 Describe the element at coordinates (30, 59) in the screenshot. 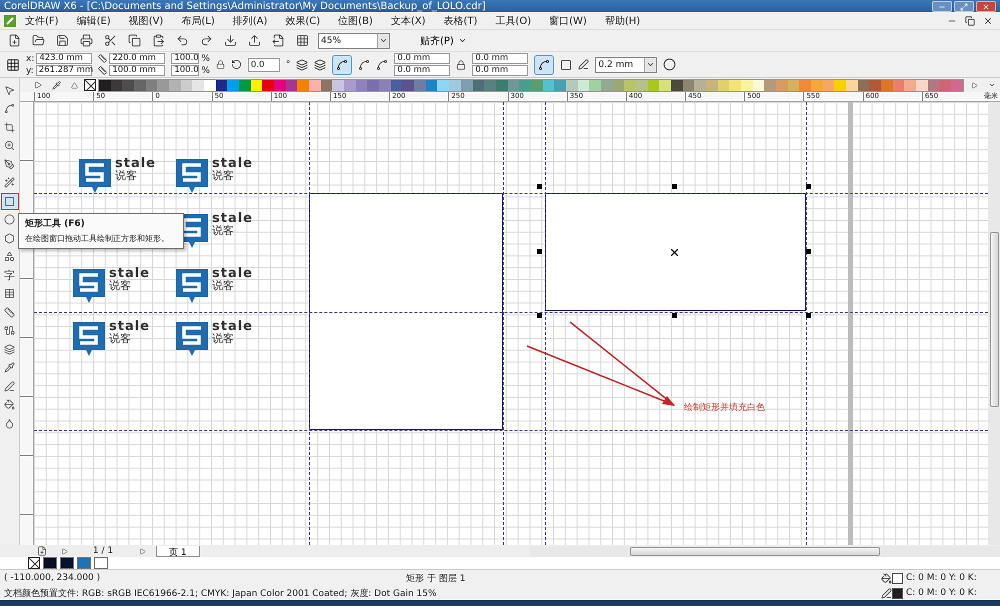

I see `x-label: x:` at that location.